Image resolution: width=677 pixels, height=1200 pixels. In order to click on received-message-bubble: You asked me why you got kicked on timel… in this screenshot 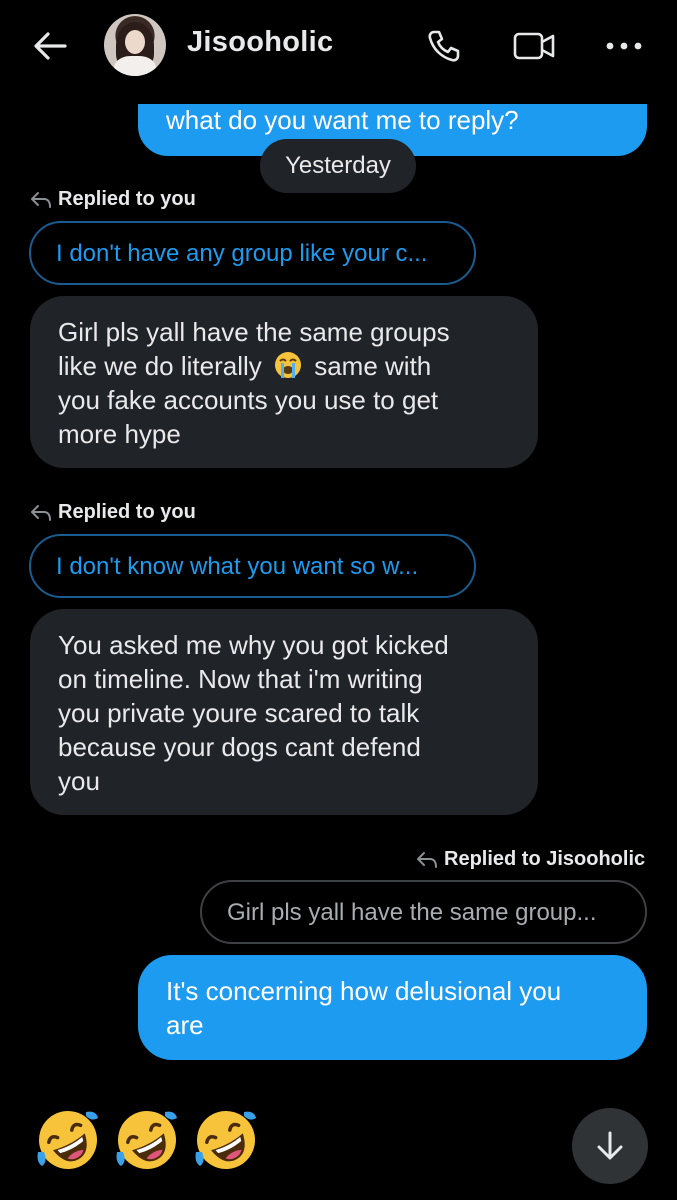, I will do `click(284, 712)`.